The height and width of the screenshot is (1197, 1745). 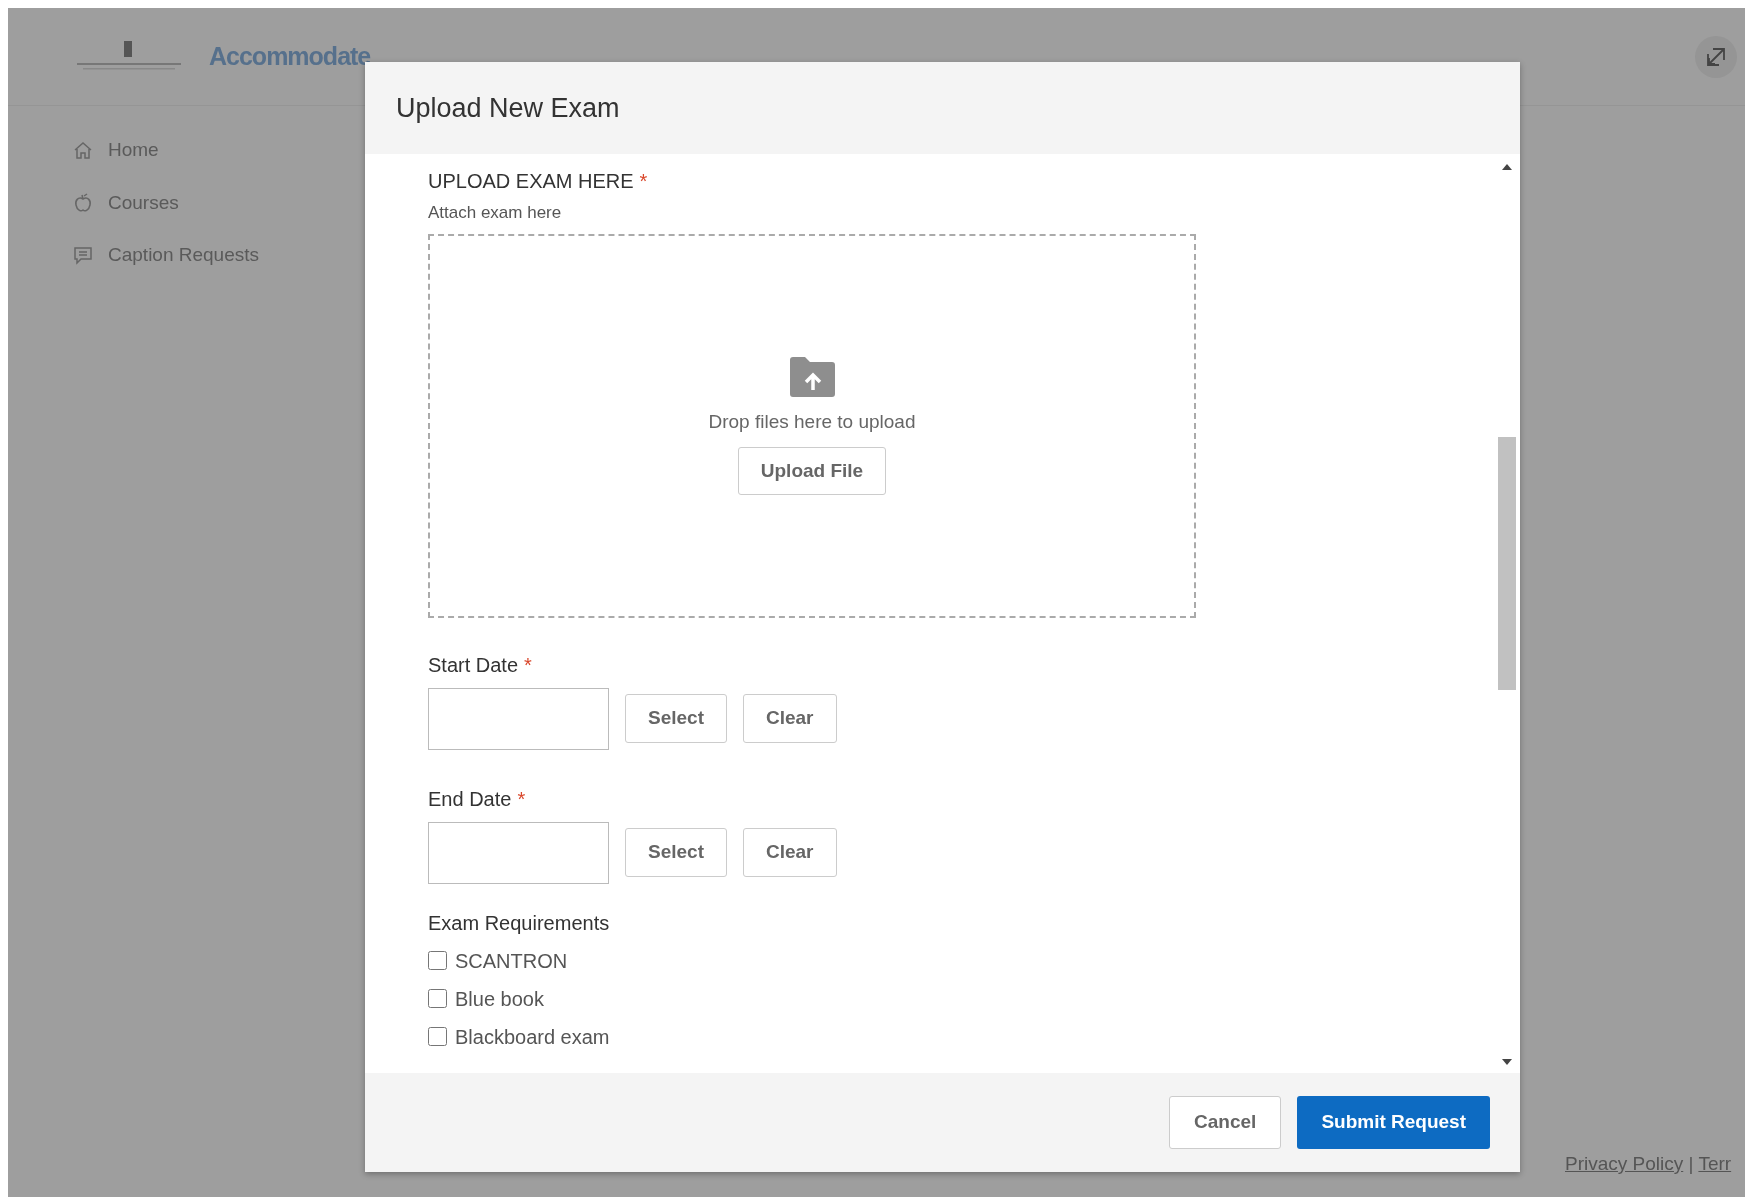 What do you see at coordinates (470, 798) in the screenshot?
I see `field-label: End Date` at bounding box center [470, 798].